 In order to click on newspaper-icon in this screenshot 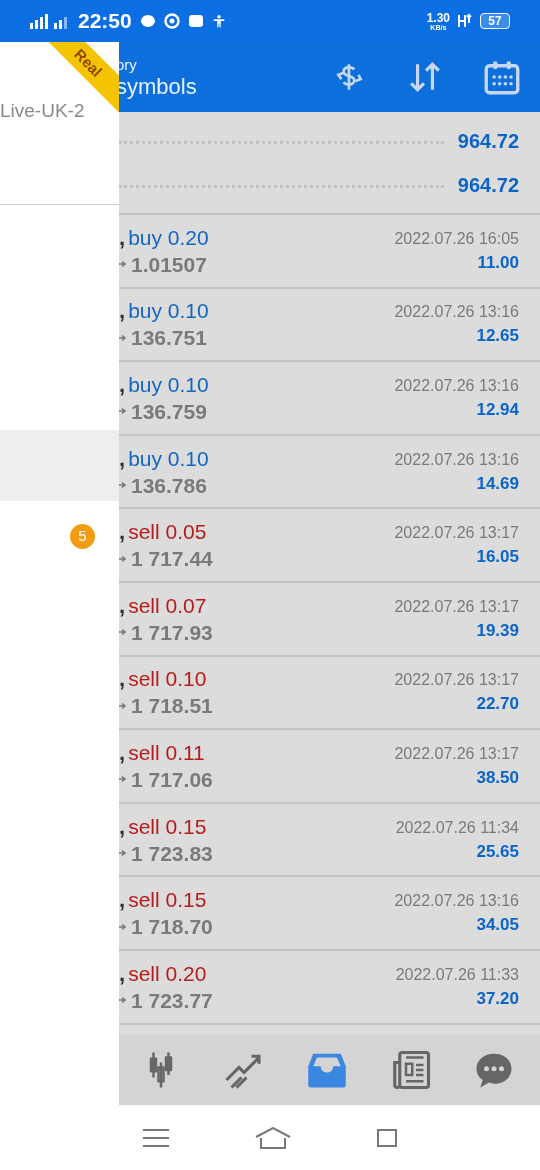, I will do `click(410, 1070)`.